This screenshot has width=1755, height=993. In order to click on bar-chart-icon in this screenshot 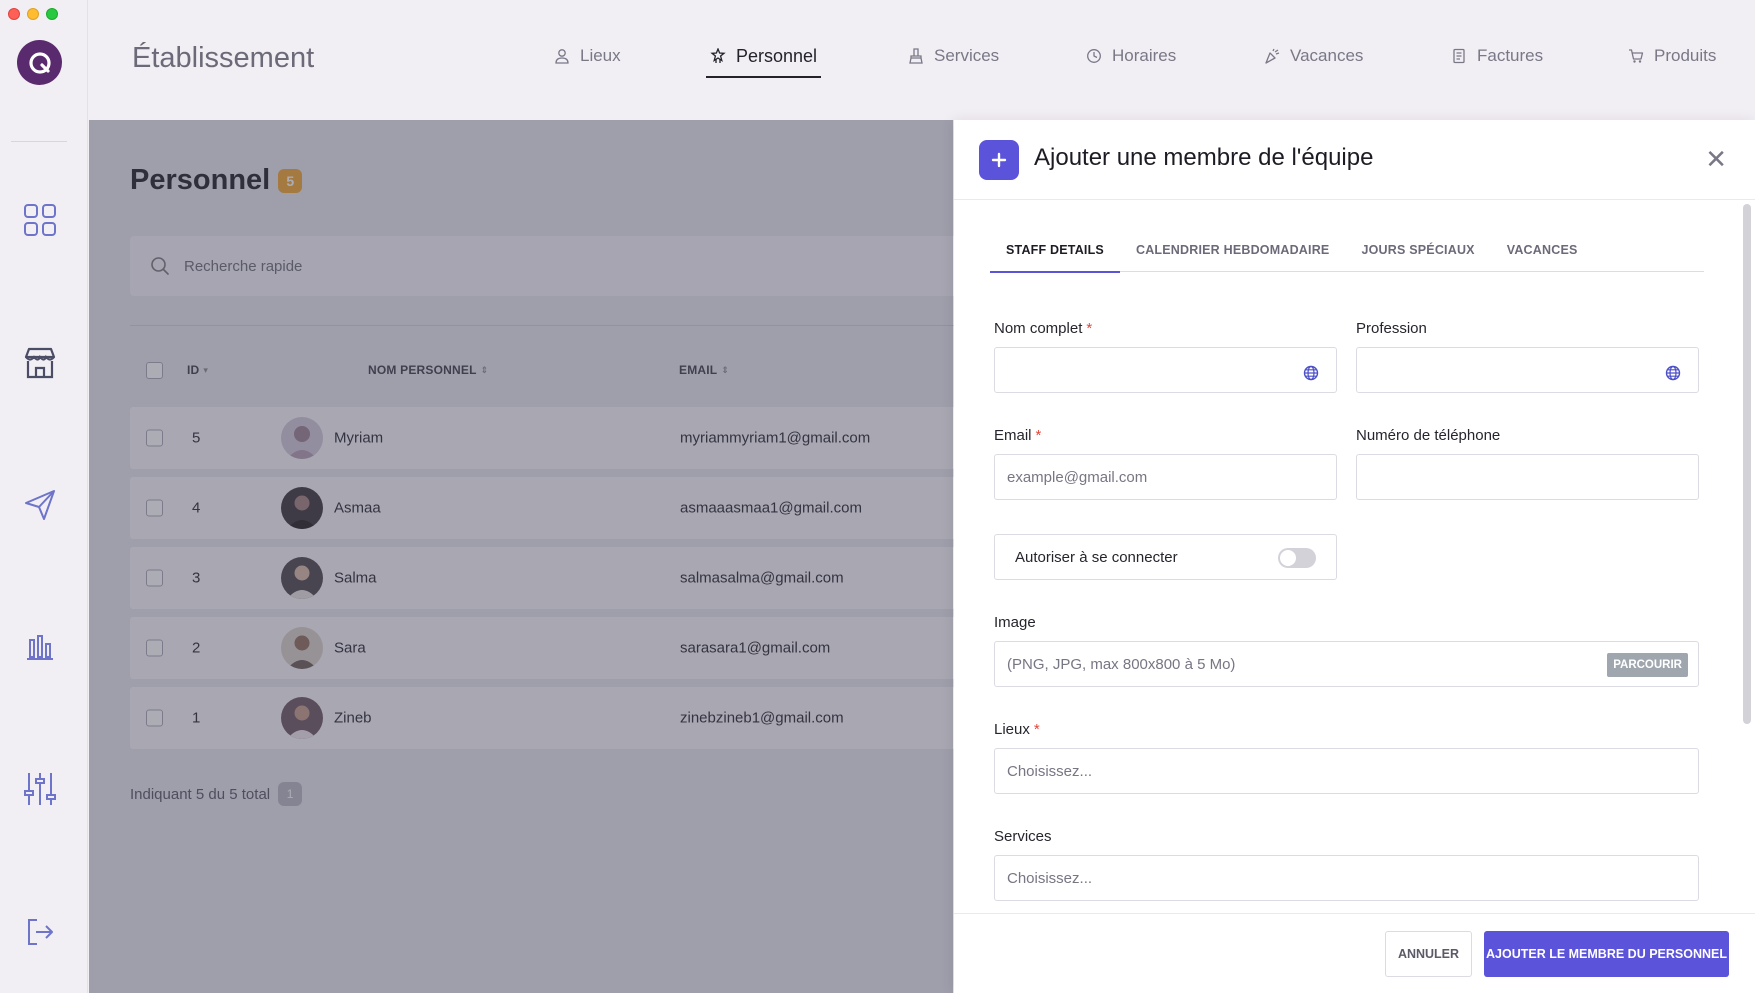, I will do `click(40, 647)`.